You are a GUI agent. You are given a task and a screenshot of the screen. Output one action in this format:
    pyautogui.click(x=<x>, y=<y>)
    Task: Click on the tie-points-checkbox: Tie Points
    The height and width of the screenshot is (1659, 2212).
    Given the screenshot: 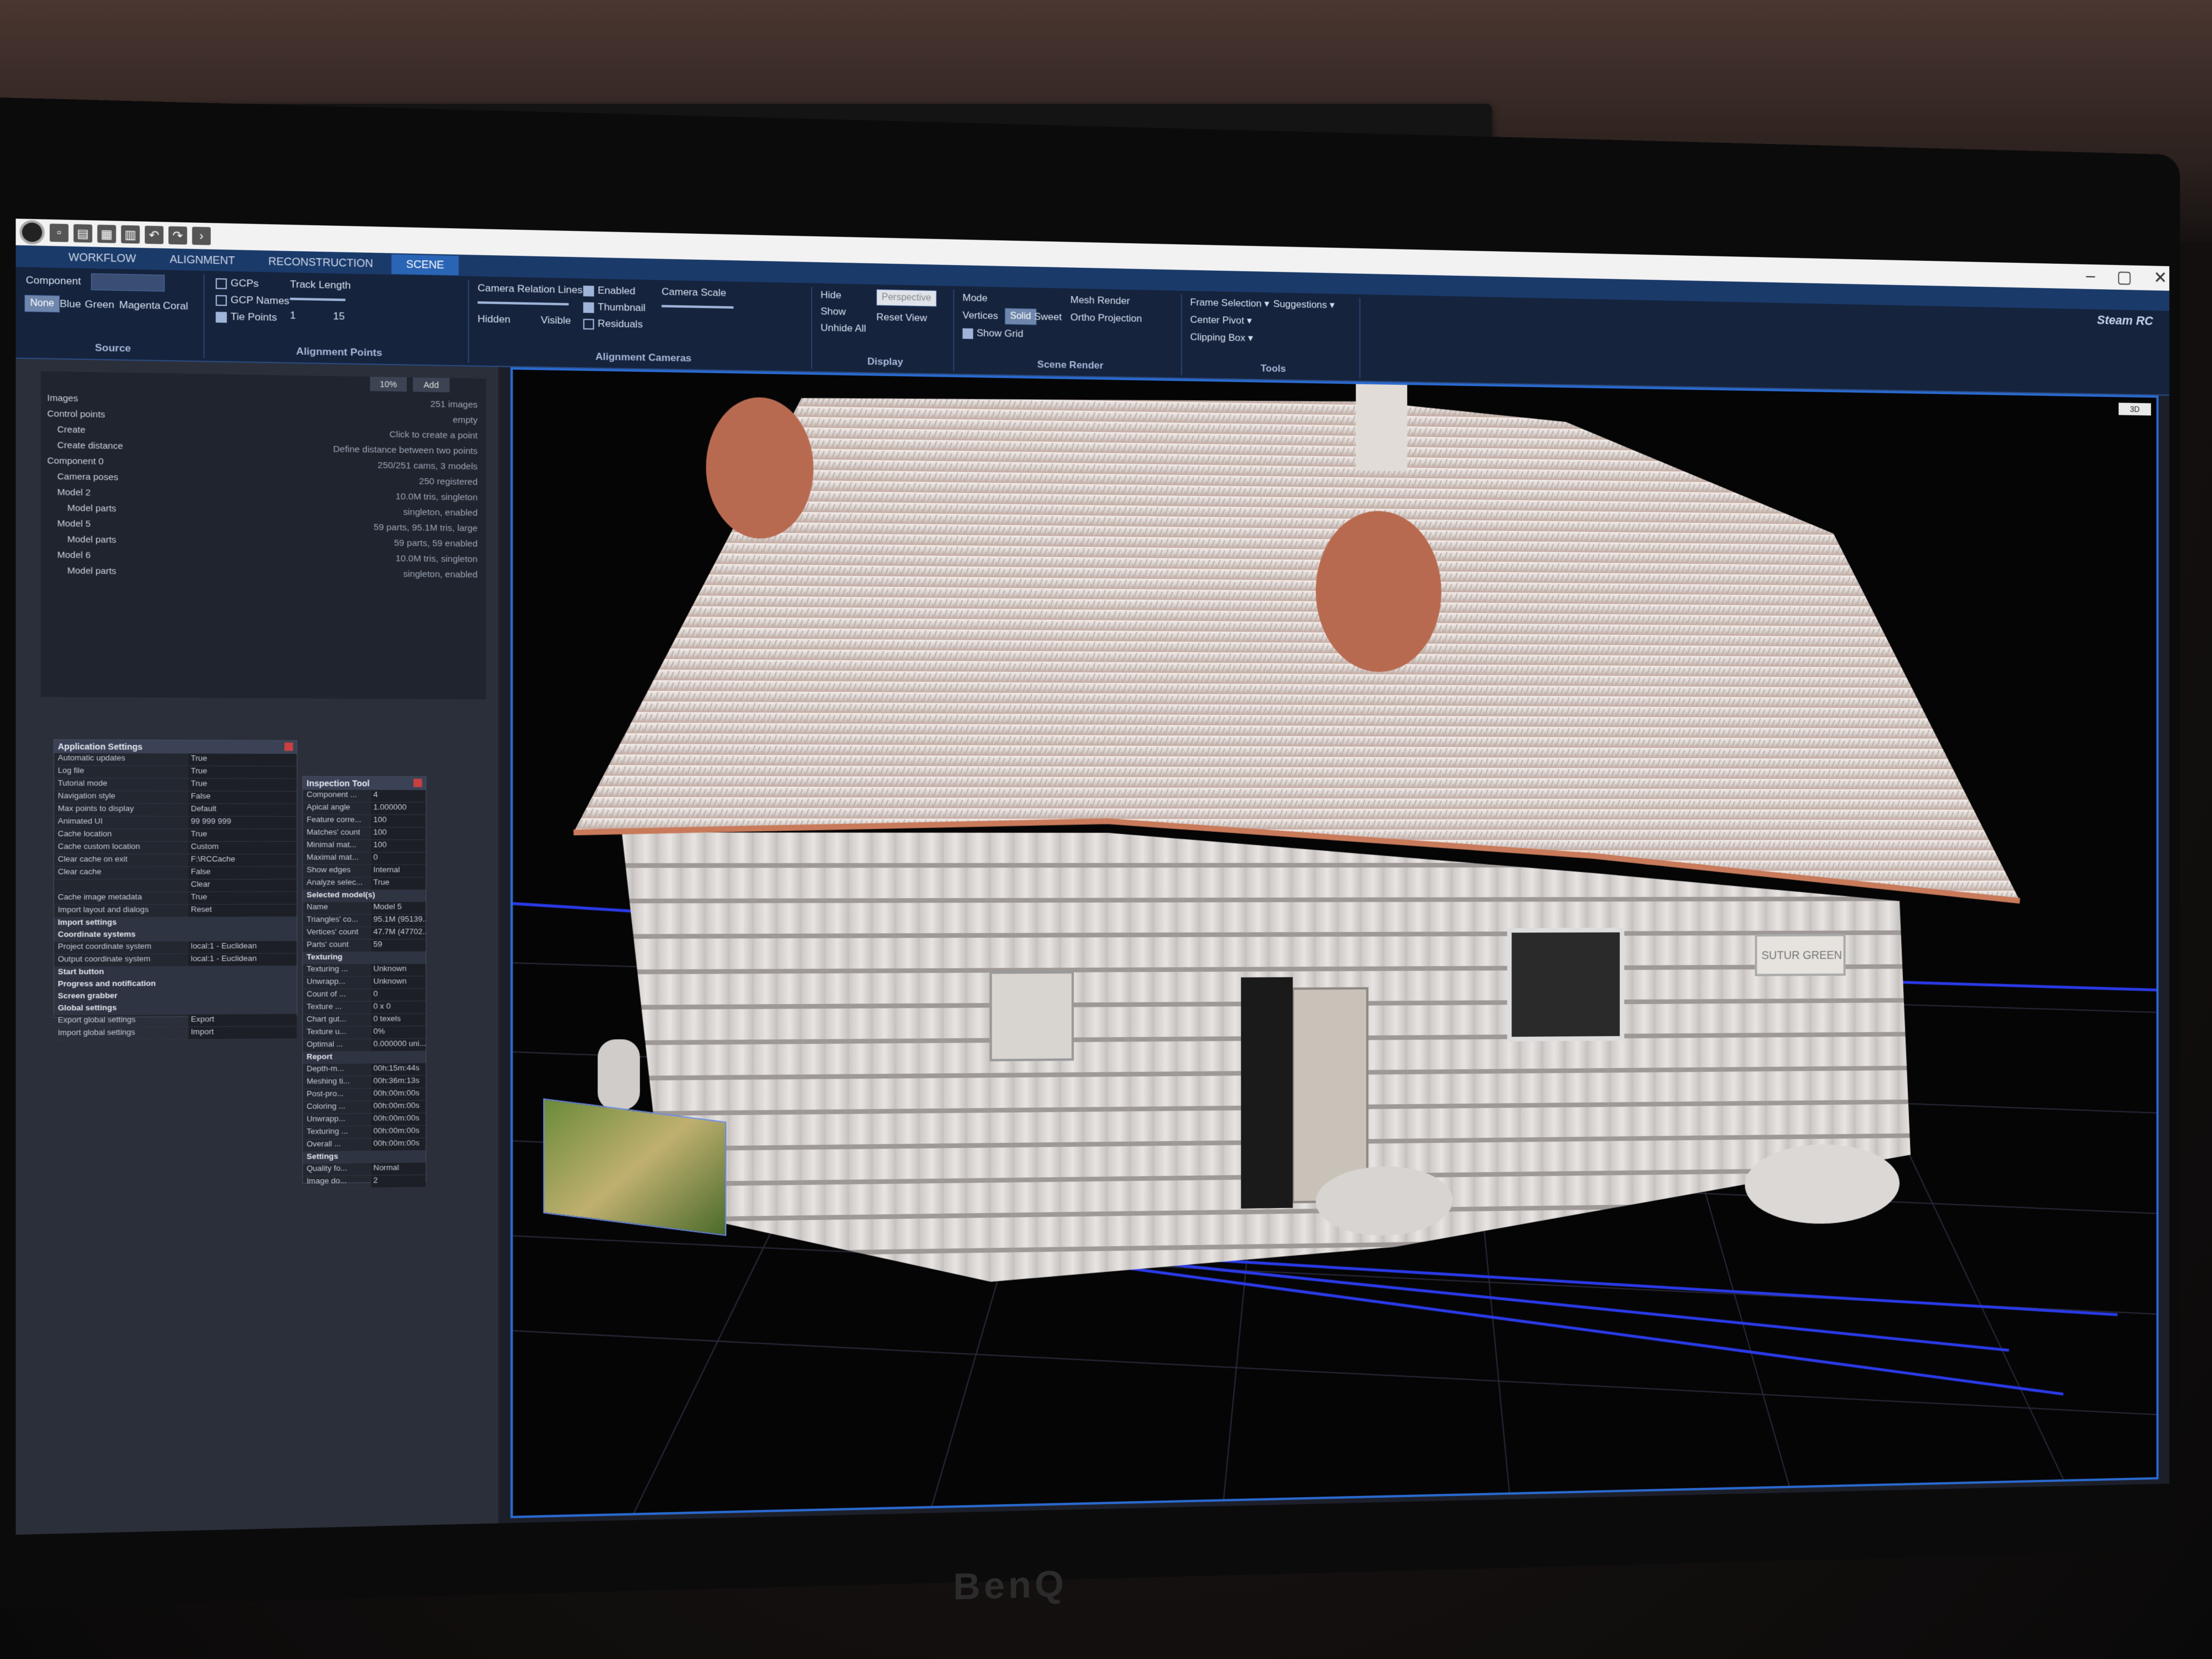 What is the action you would take?
    pyautogui.click(x=245, y=317)
    